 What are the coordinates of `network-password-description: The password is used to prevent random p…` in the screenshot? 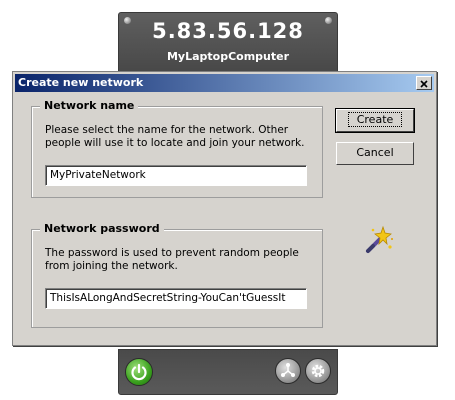 It's located at (172, 259).